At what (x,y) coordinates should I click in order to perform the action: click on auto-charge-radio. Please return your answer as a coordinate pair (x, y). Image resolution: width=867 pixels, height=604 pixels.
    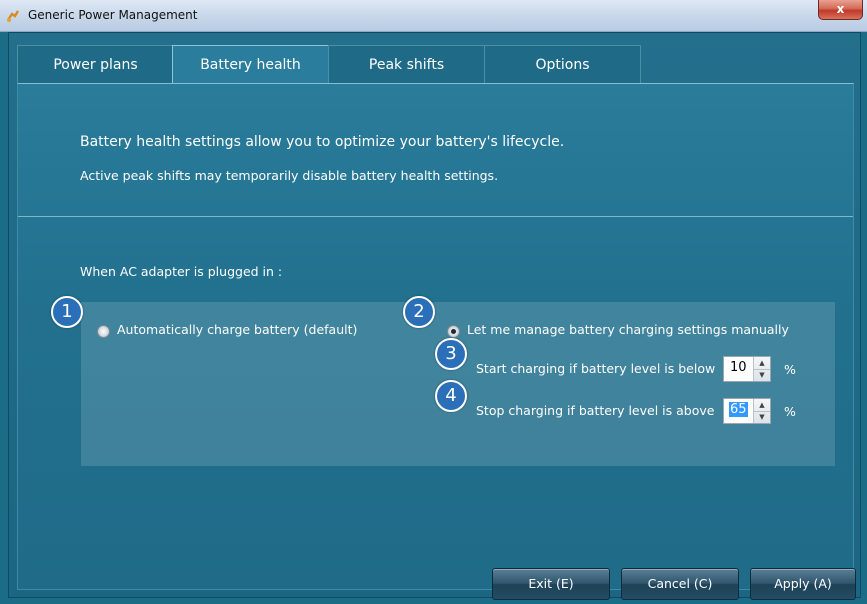
    Looking at the image, I should click on (103, 331).